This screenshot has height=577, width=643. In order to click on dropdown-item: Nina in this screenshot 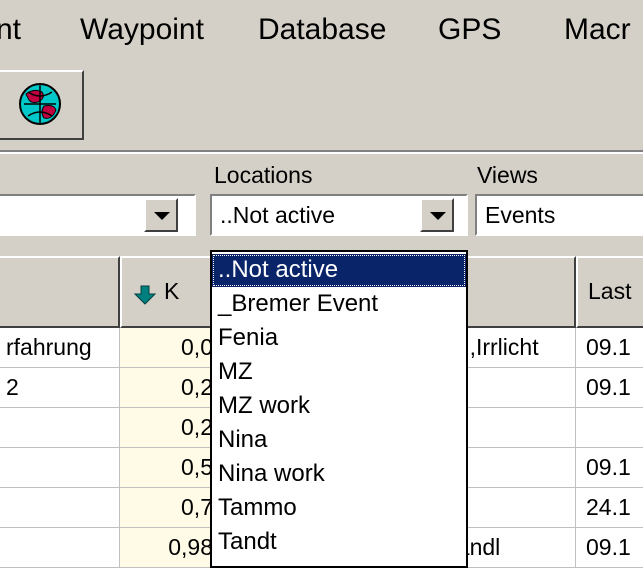, I will do `click(339, 440)`.